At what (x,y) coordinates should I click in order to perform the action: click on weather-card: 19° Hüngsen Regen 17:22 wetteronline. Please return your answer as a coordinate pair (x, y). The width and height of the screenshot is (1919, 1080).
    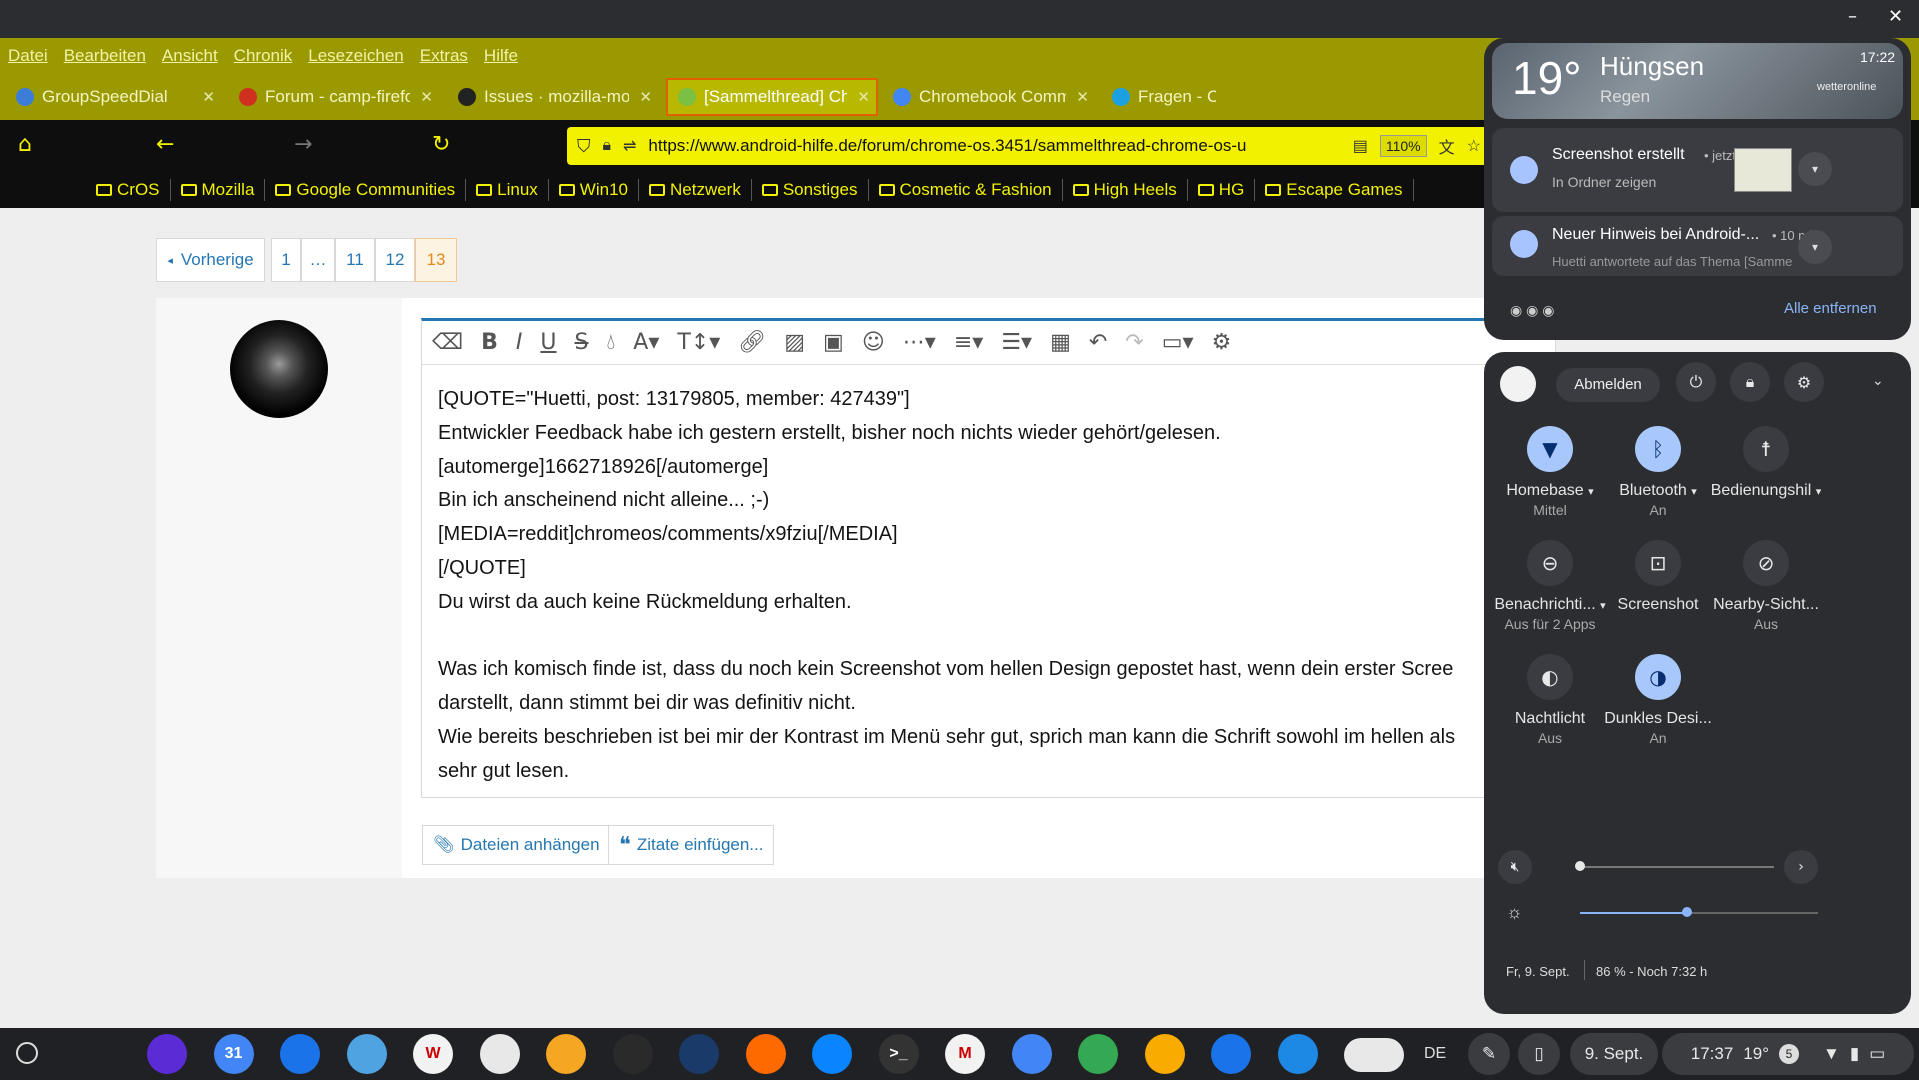
    Looking at the image, I should click on (1697, 81).